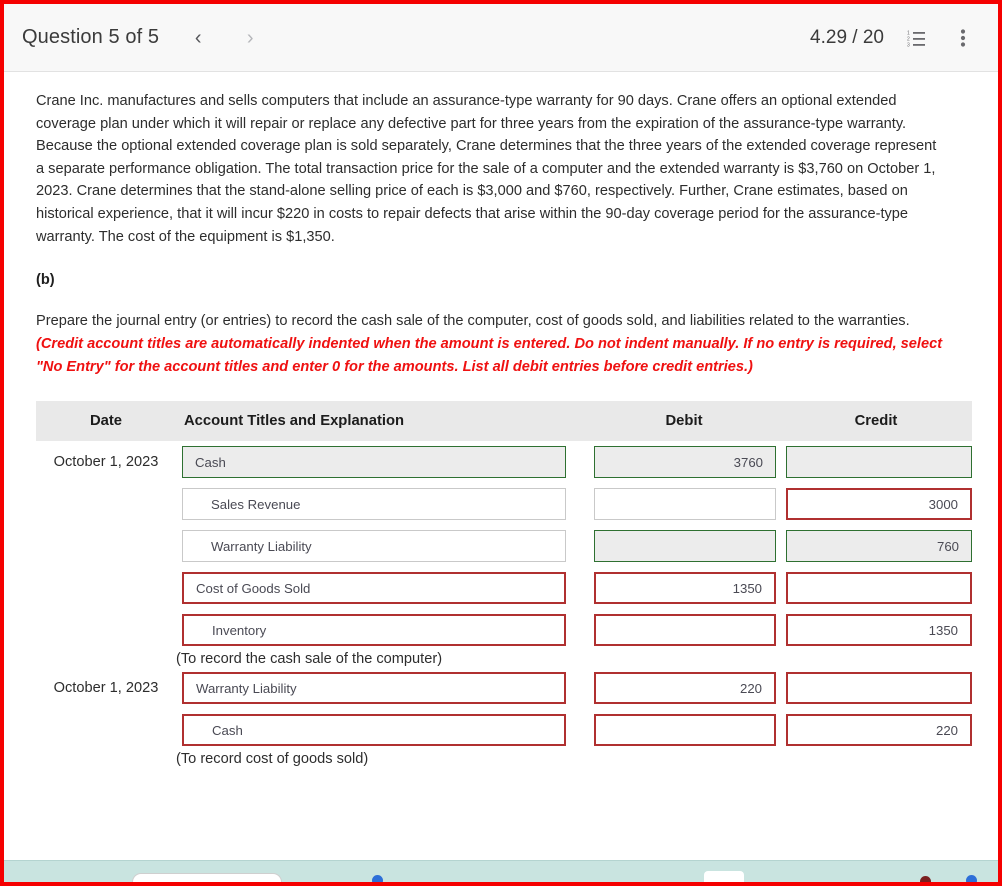  What do you see at coordinates (382, 421) in the screenshot?
I see `column-header-account: Account Titles and Explanation` at bounding box center [382, 421].